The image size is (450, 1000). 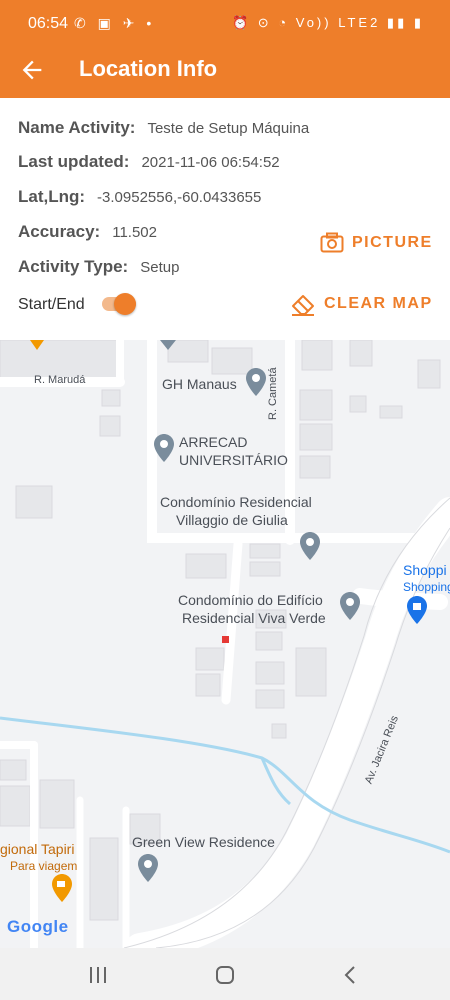 I want to click on latlng-row: Lat,Lng: -3.0952556,-60.0433655, so click(x=139, y=197).